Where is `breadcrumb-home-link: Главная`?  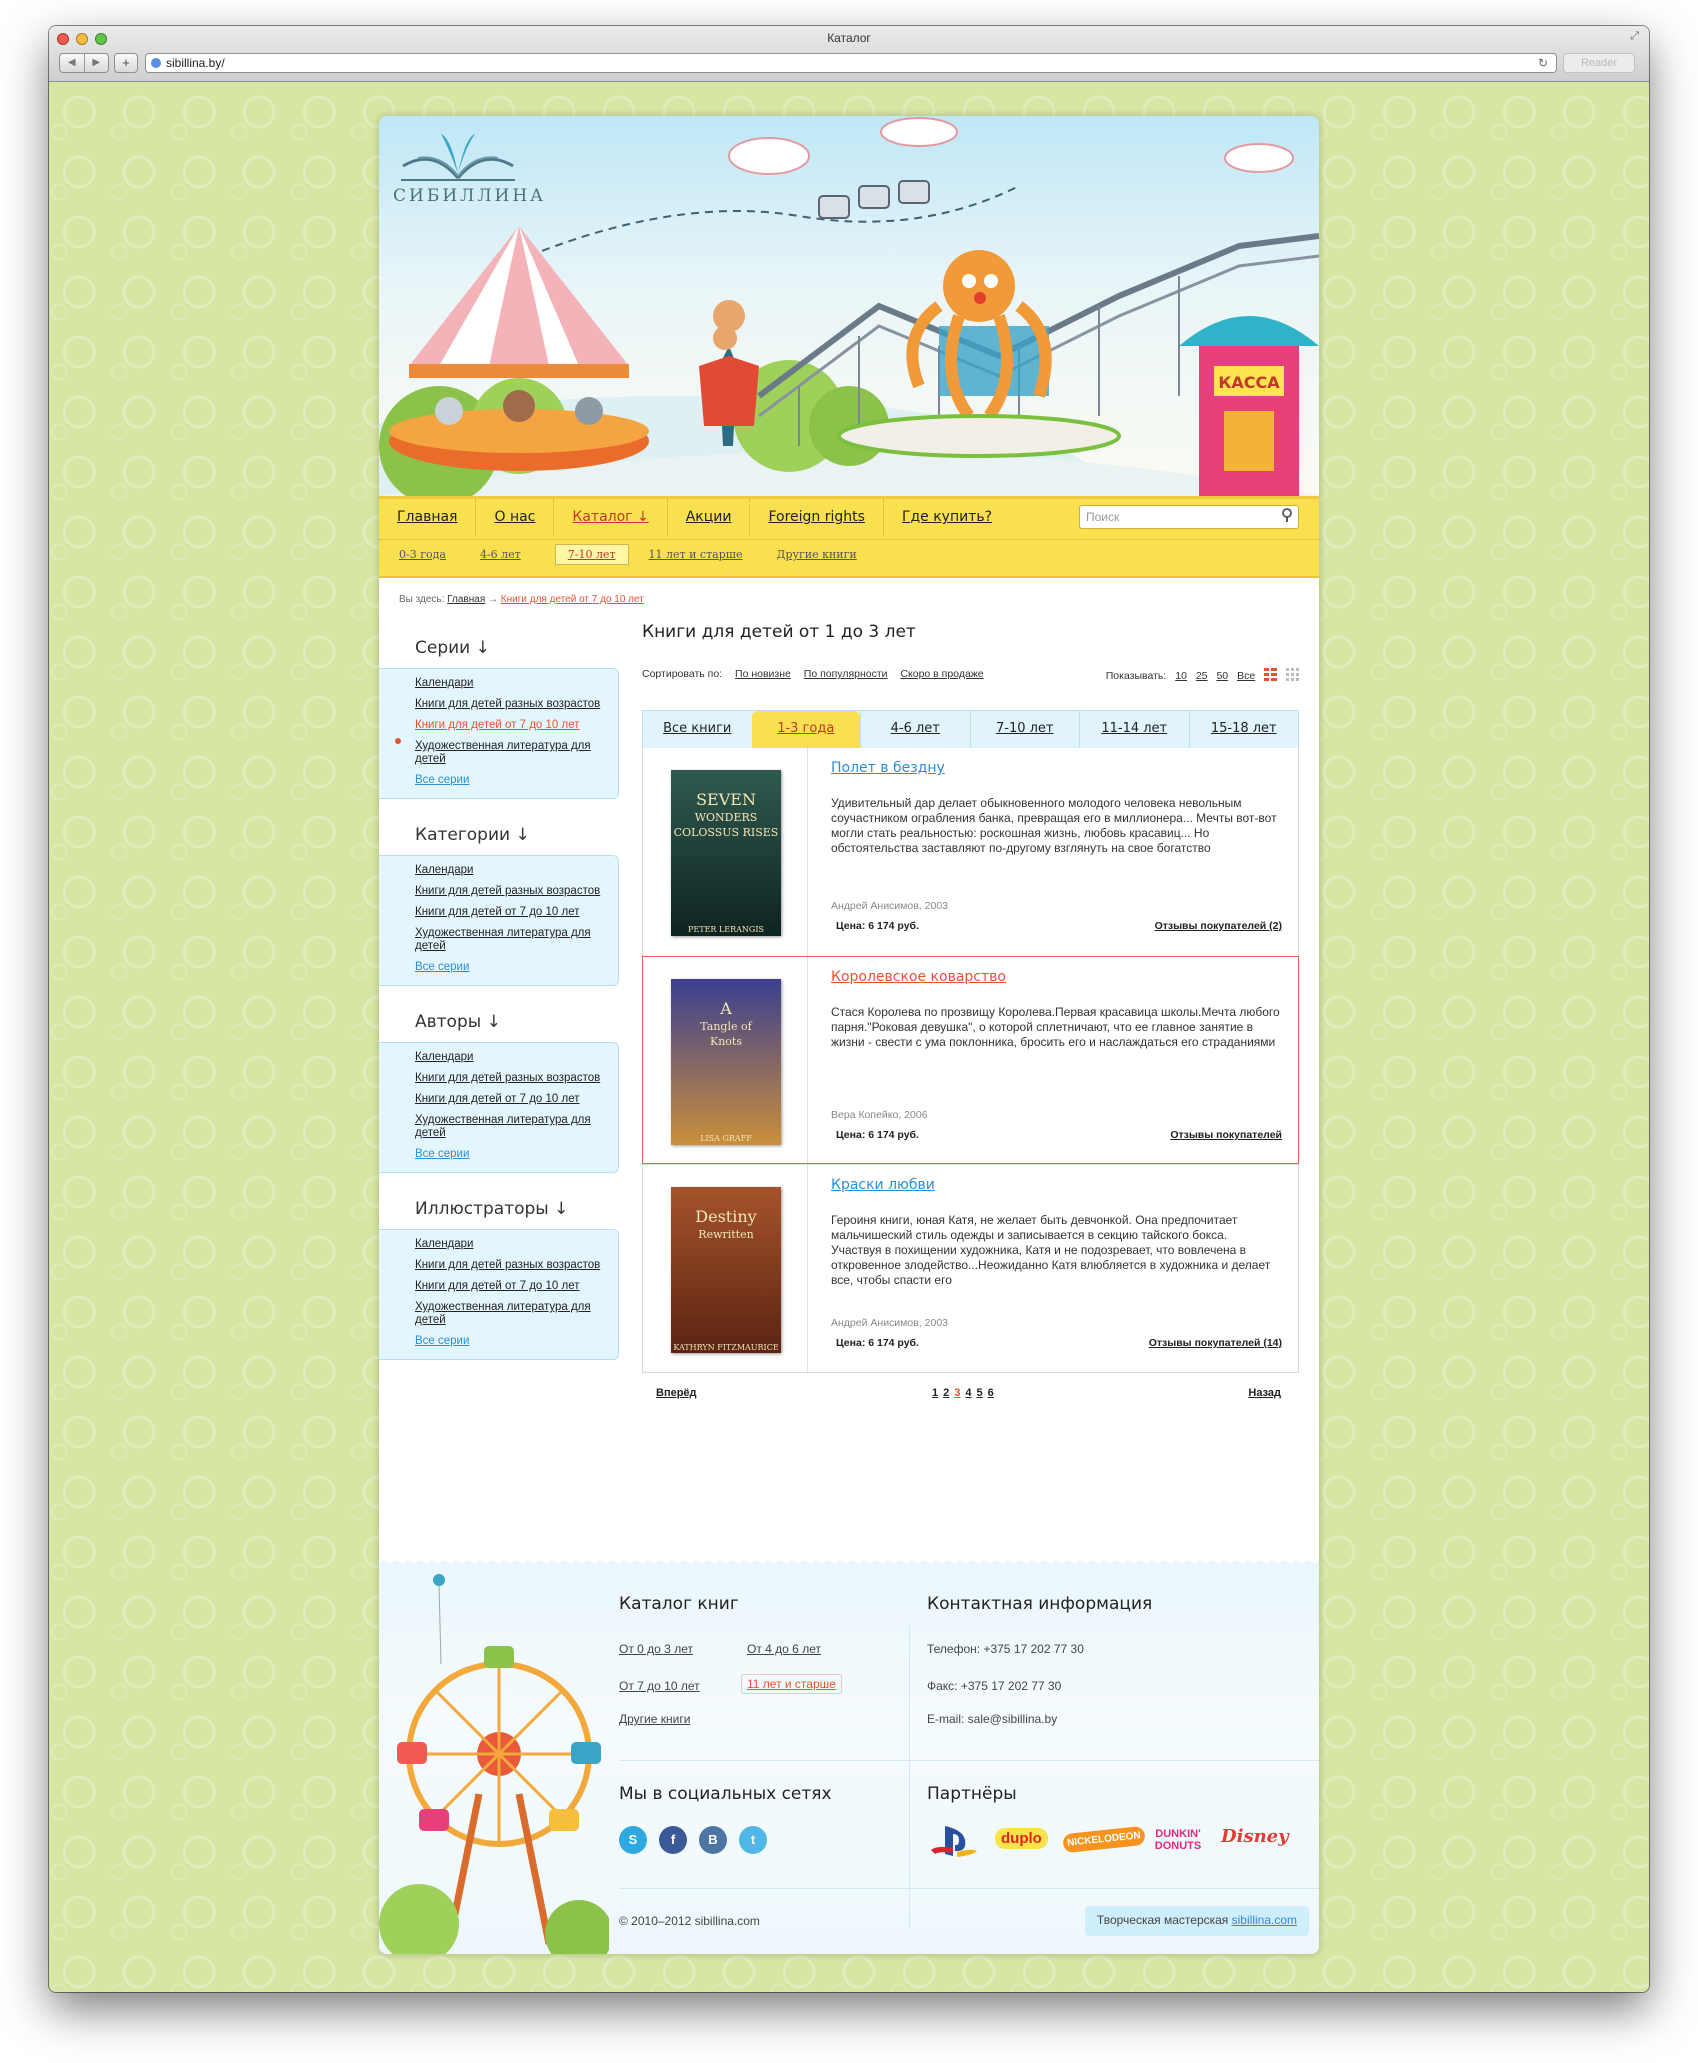 breadcrumb-home-link: Главная is located at coordinates (466, 599).